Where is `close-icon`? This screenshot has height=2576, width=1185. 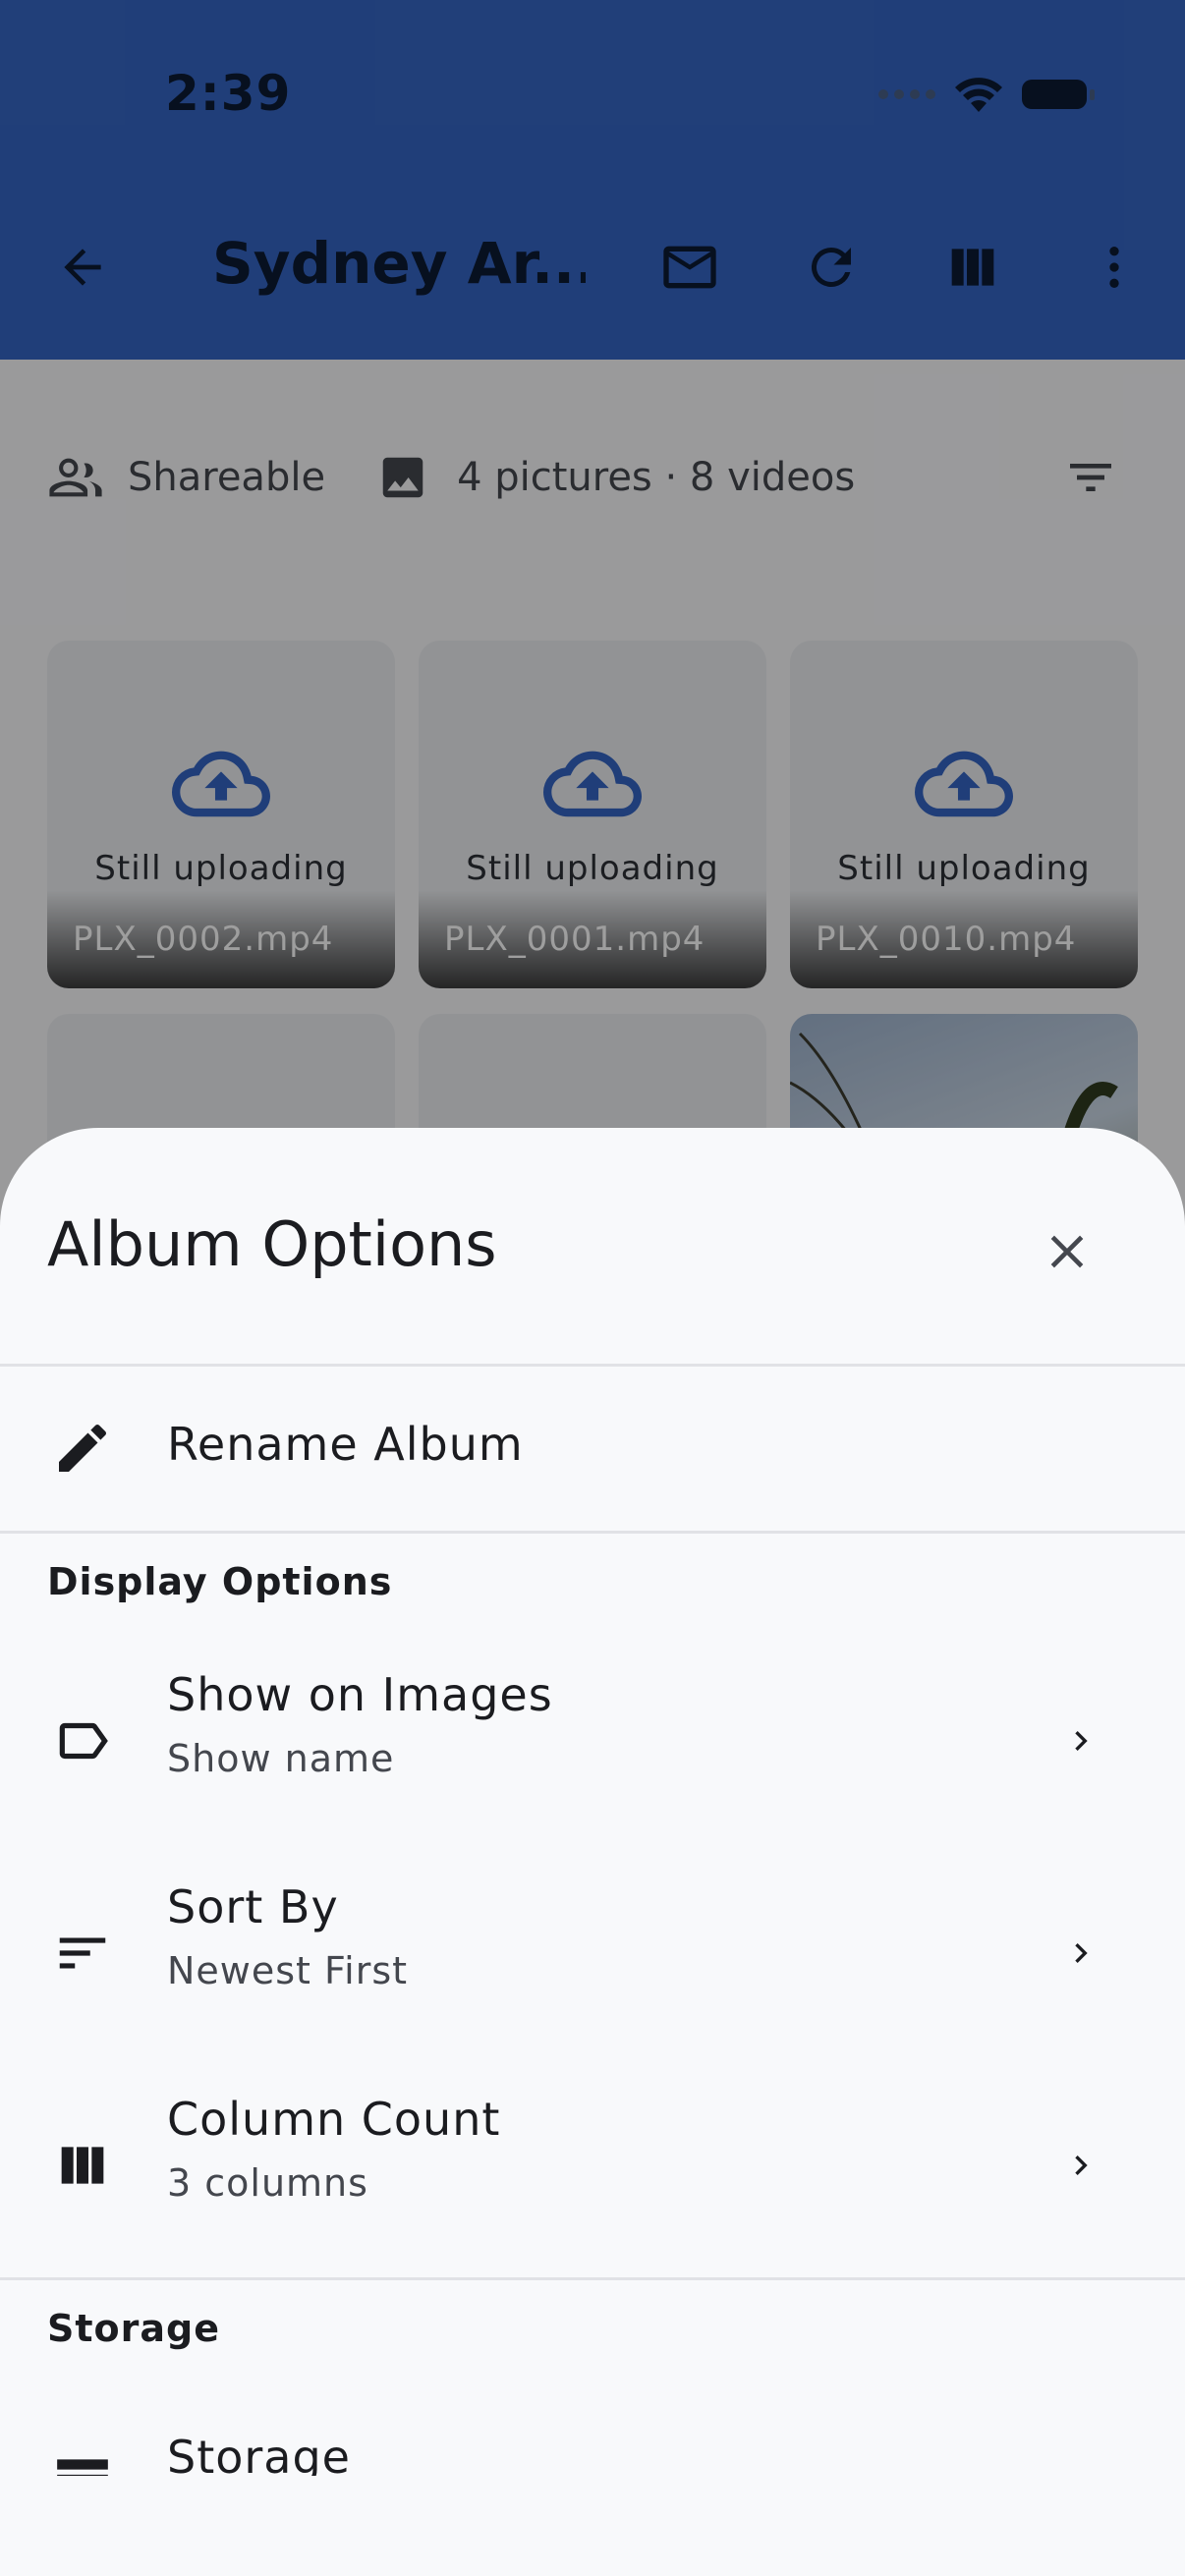
close-icon is located at coordinates (1067, 1251).